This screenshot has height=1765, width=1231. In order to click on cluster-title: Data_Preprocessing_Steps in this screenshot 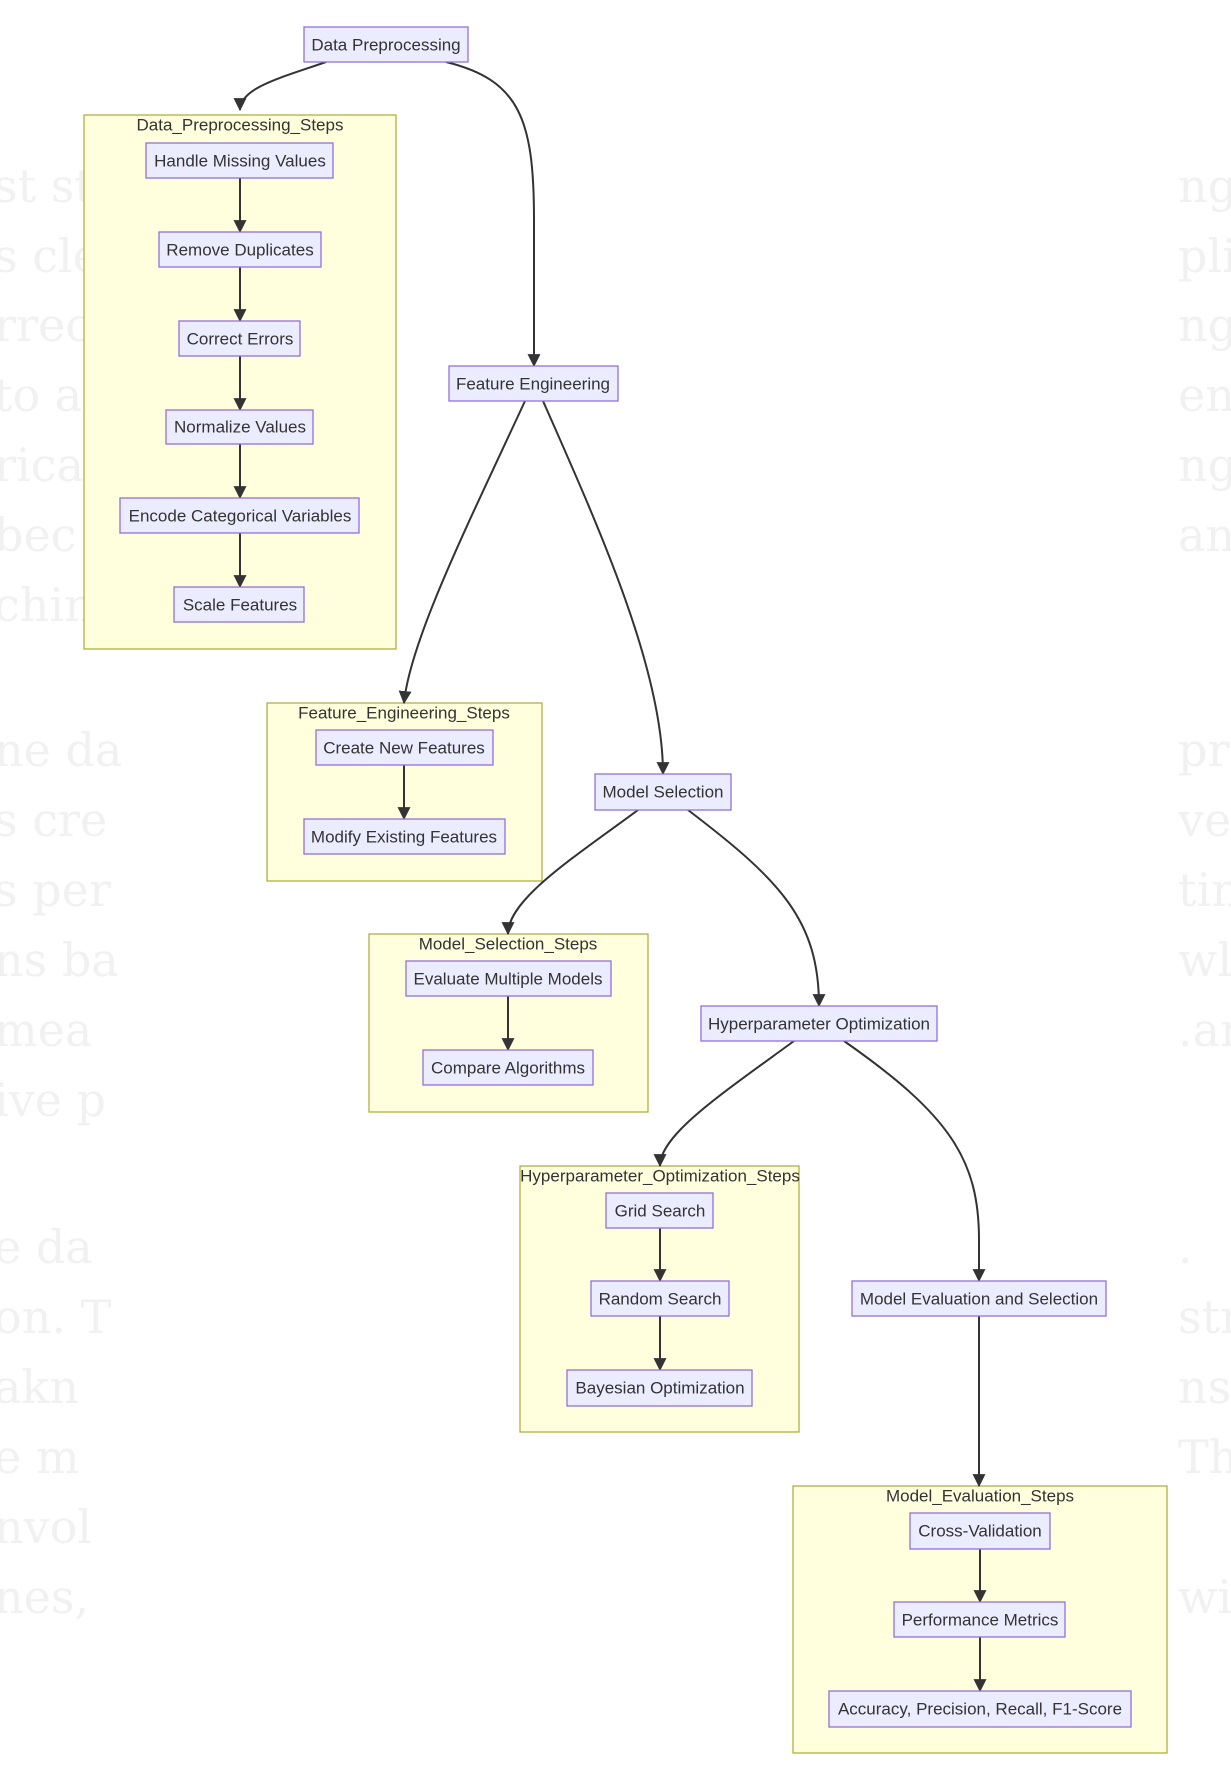, I will do `click(240, 125)`.